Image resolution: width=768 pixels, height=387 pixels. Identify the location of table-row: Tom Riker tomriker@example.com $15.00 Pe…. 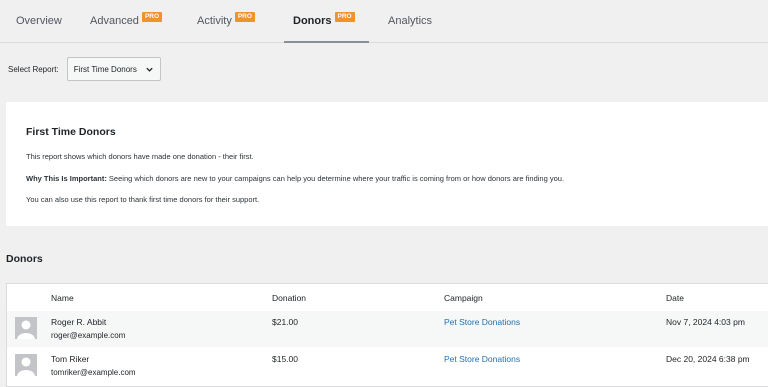
(387, 366).